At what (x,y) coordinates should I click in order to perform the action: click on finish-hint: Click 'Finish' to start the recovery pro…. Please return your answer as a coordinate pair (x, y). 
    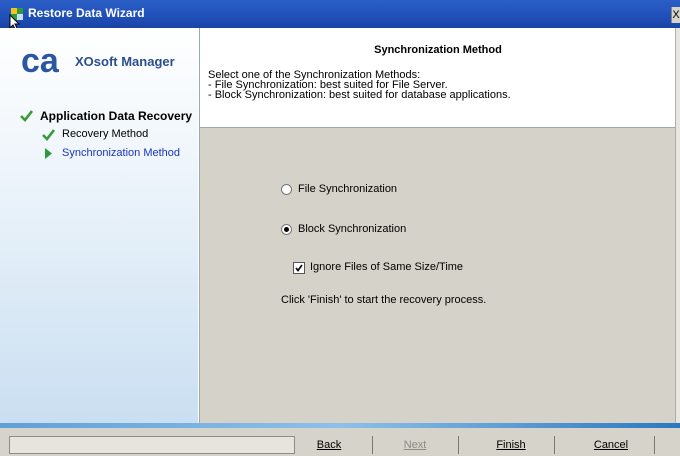
    Looking at the image, I should click on (383, 300).